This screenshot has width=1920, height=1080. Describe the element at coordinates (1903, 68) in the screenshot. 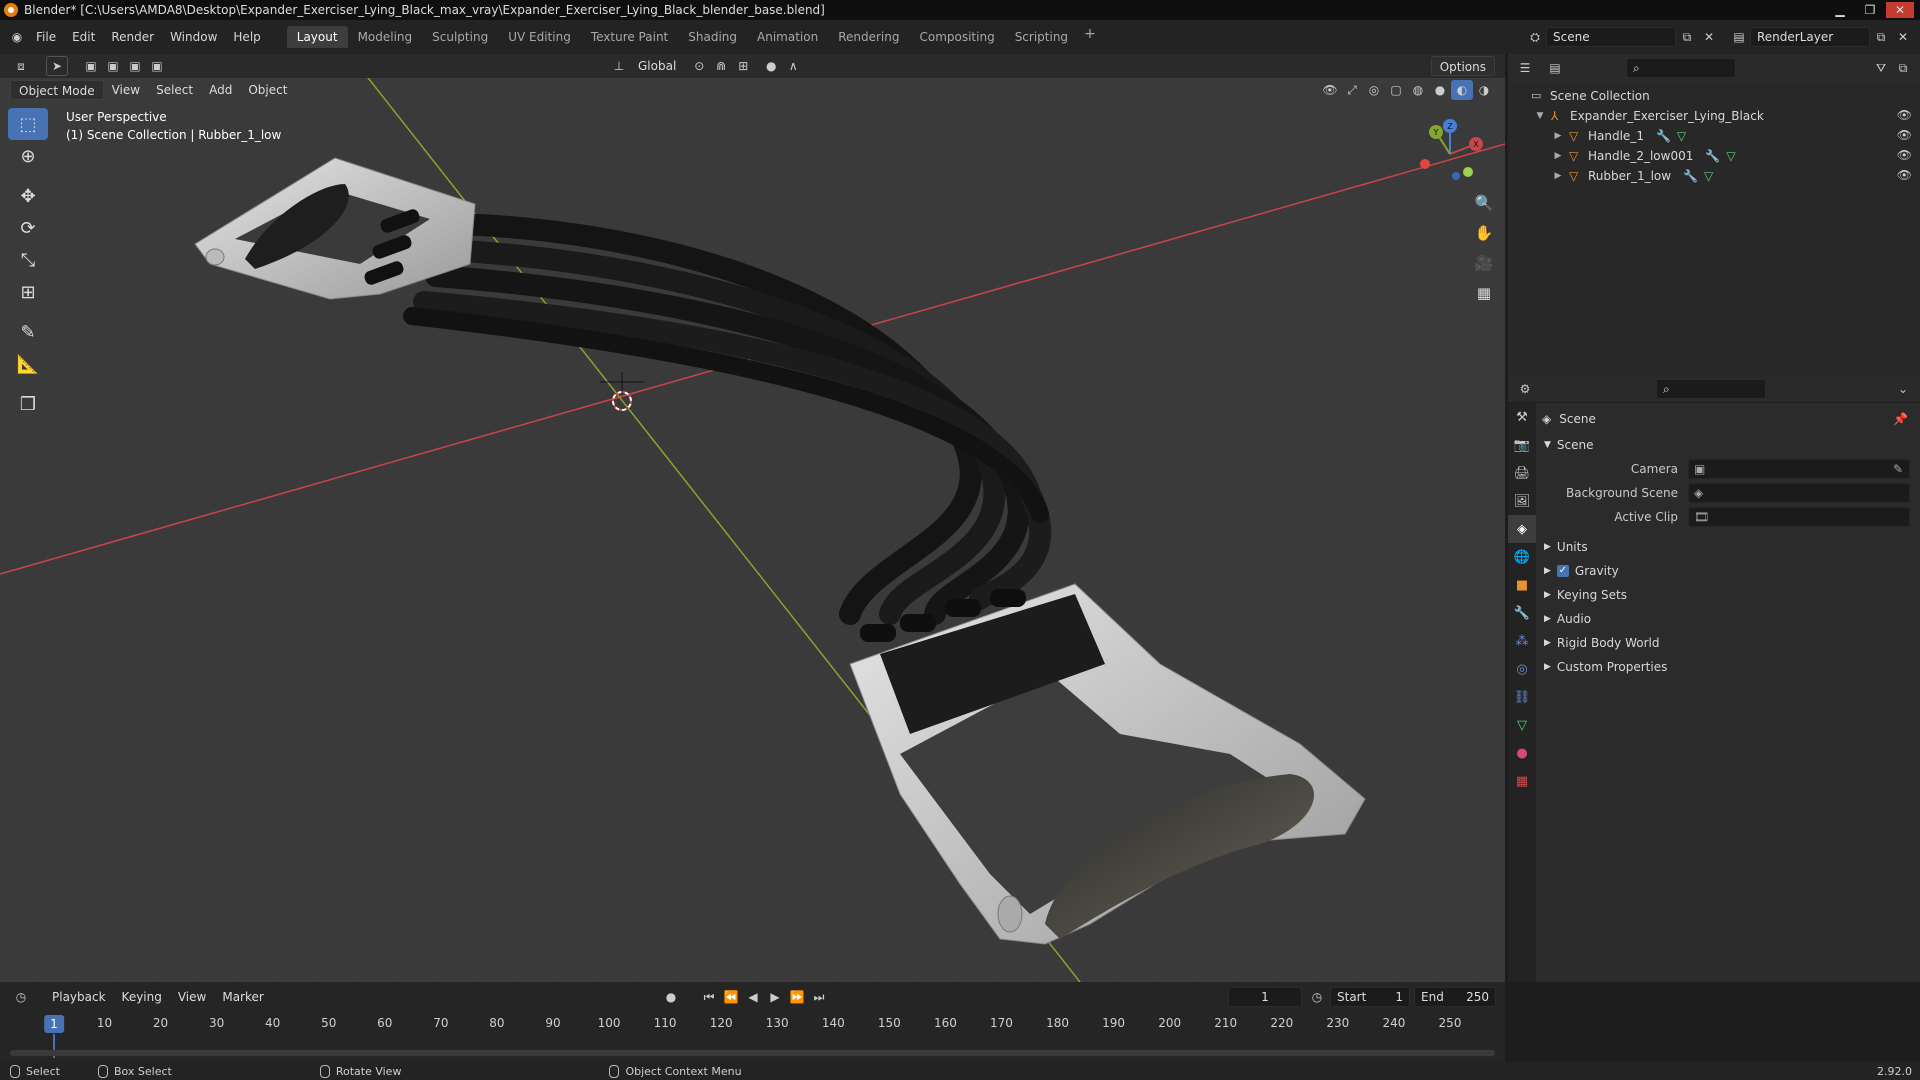

I see `new-collection-icon: ⧉` at that location.